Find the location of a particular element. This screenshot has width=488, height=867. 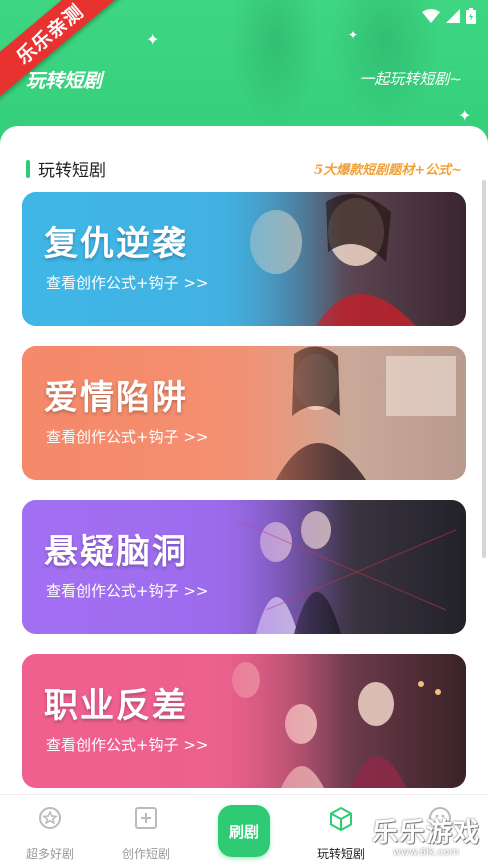

scrollbar is located at coordinates (484, 369).